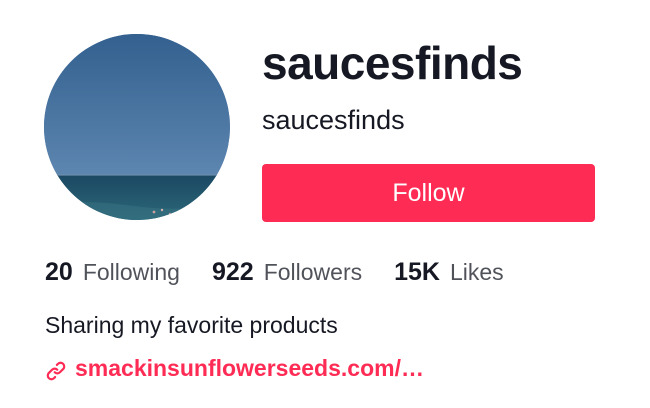 This screenshot has width=650, height=408. Describe the element at coordinates (392, 63) in the screenshot. I see `username: saucesfinds` at that location.